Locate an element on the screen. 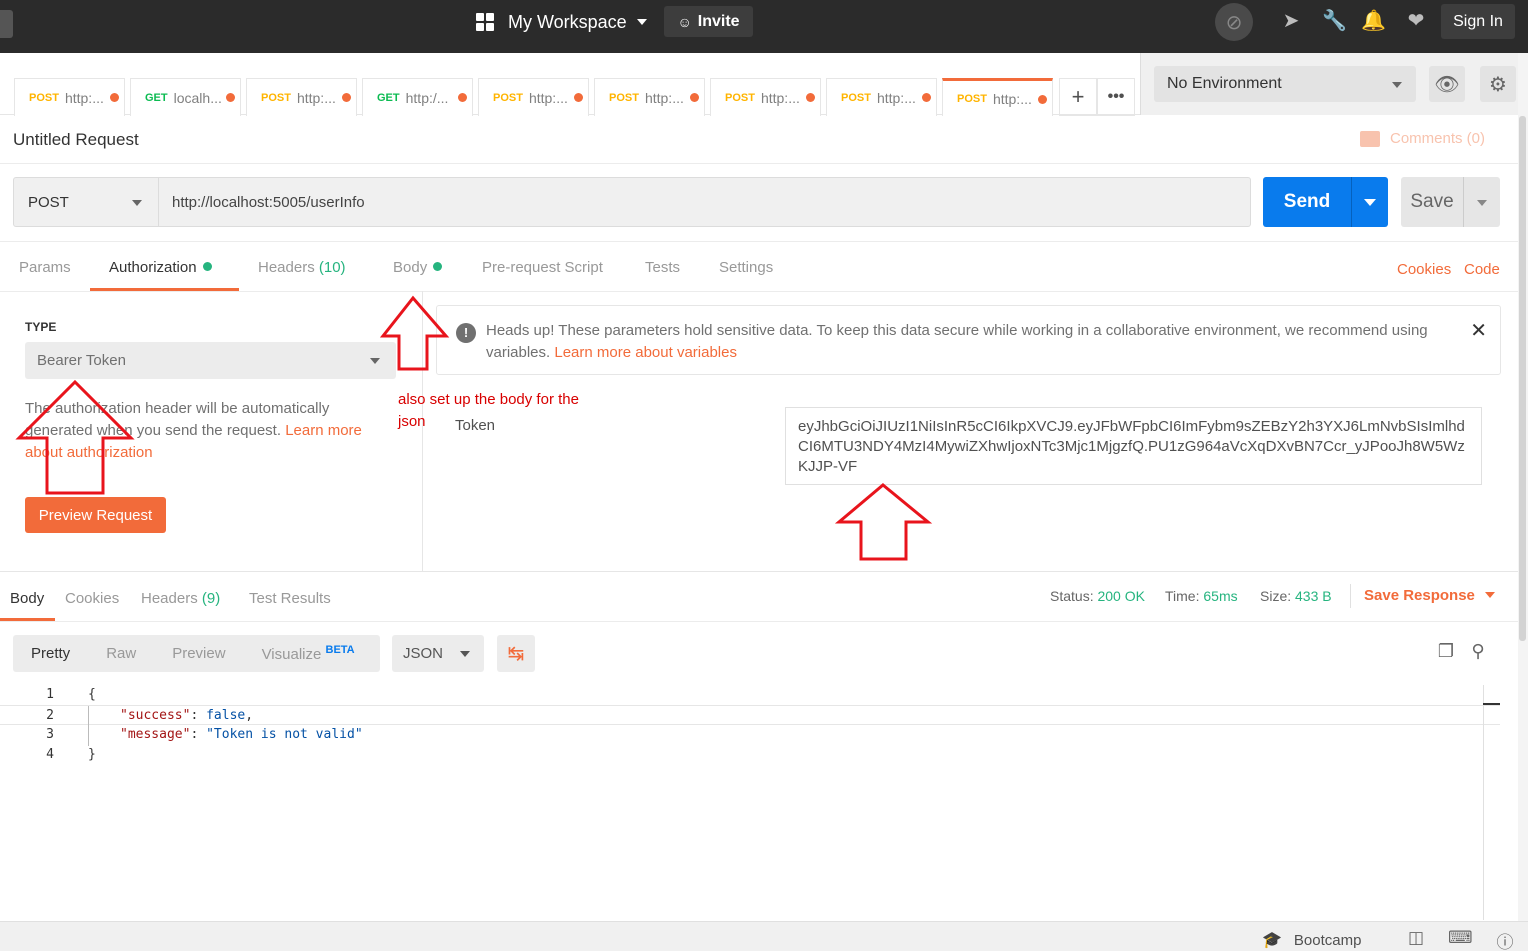 The image size is (1528, 951). size-readout: Size: 433 B is located at coordinates (1296, 596).